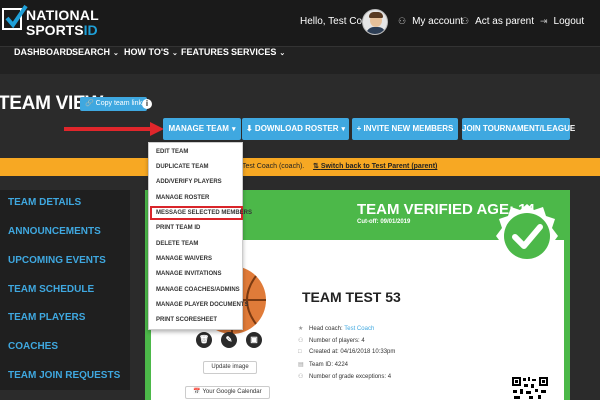 Image resolution: width=600 pixels, height=400 pixels. I want to click on menu-item-manage-waivers: MANAGE WAIVERS, so click(184, 259).